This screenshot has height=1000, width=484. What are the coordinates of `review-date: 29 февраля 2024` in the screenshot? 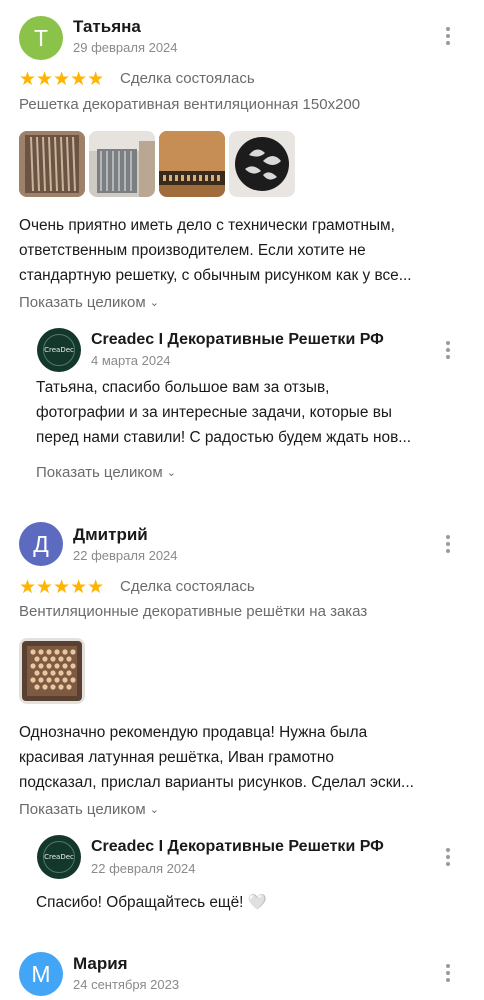 It's located at (125, 47).